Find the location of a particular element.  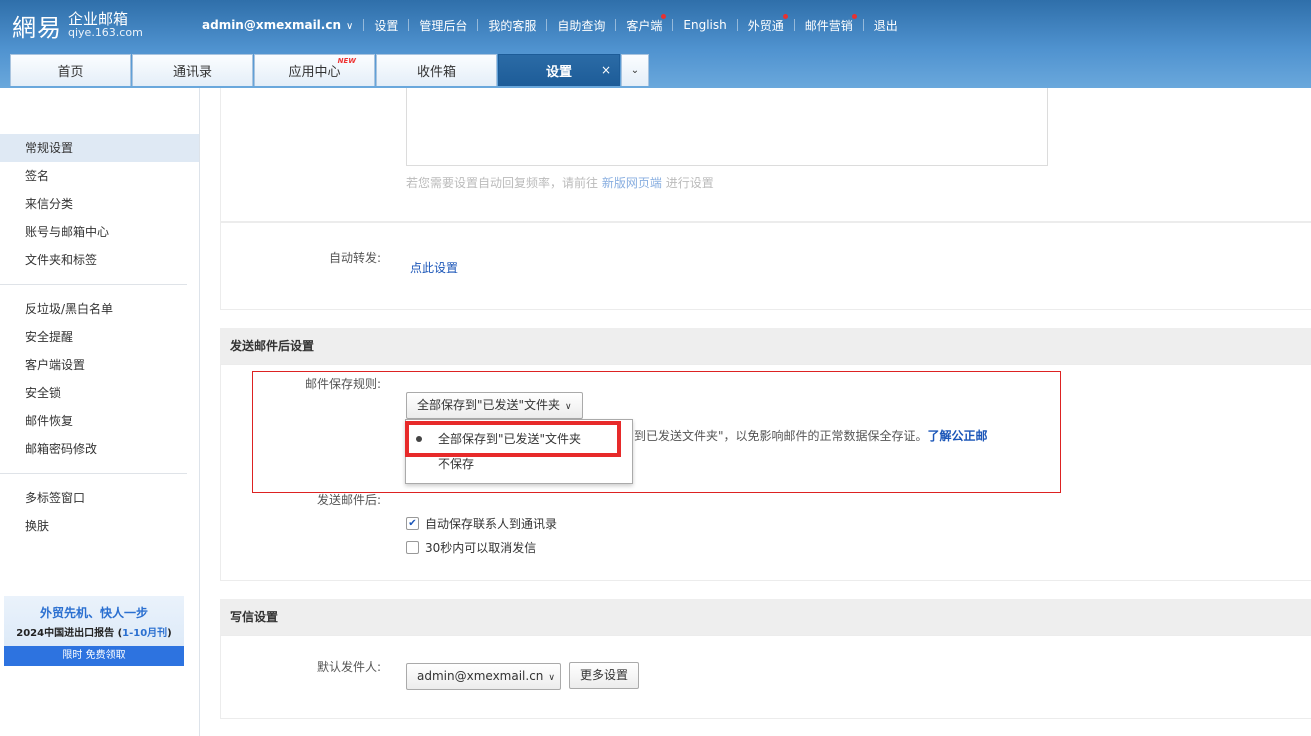

nav-settings: 设置 is located at coordinates (386, 25).